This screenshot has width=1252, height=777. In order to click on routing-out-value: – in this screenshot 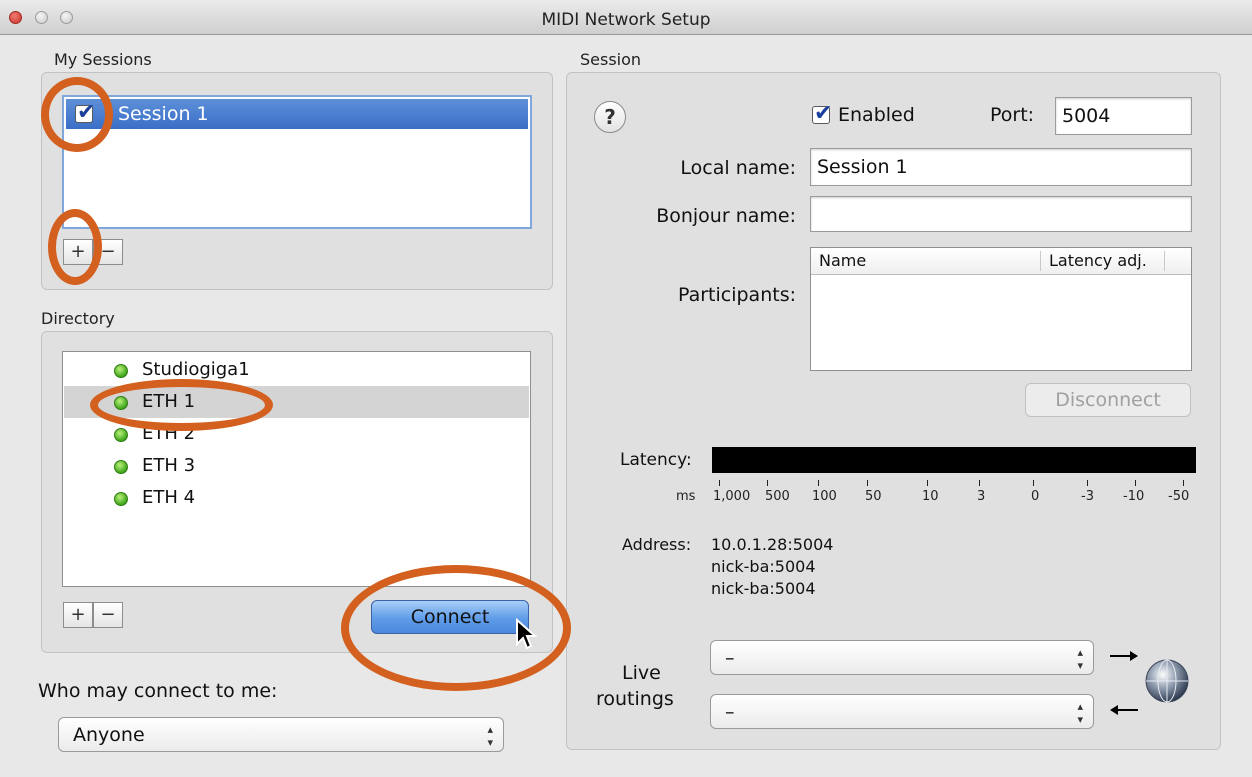, I will do `click(730, 658)`.